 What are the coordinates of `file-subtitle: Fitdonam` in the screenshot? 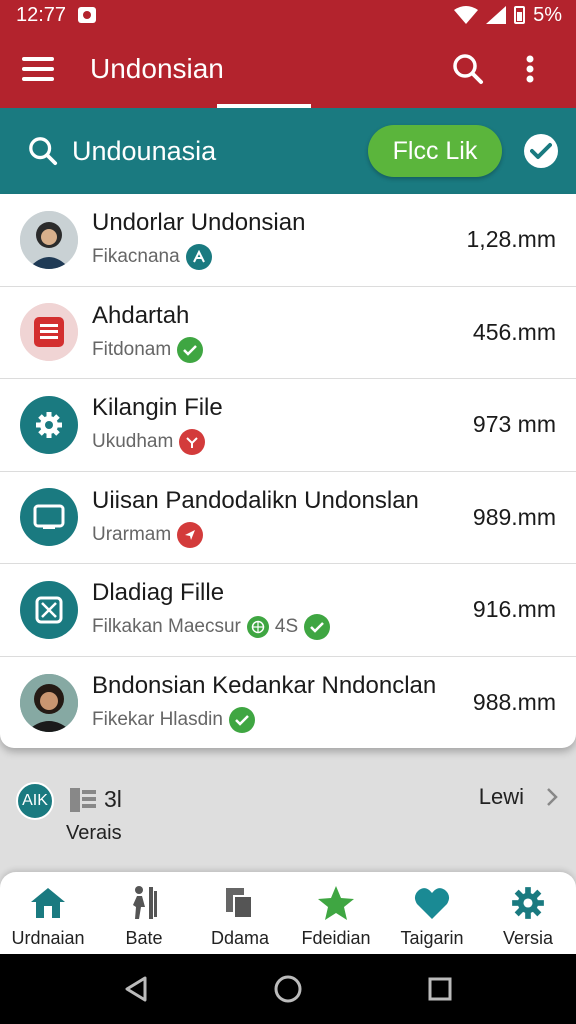 It's located at (132, 349).